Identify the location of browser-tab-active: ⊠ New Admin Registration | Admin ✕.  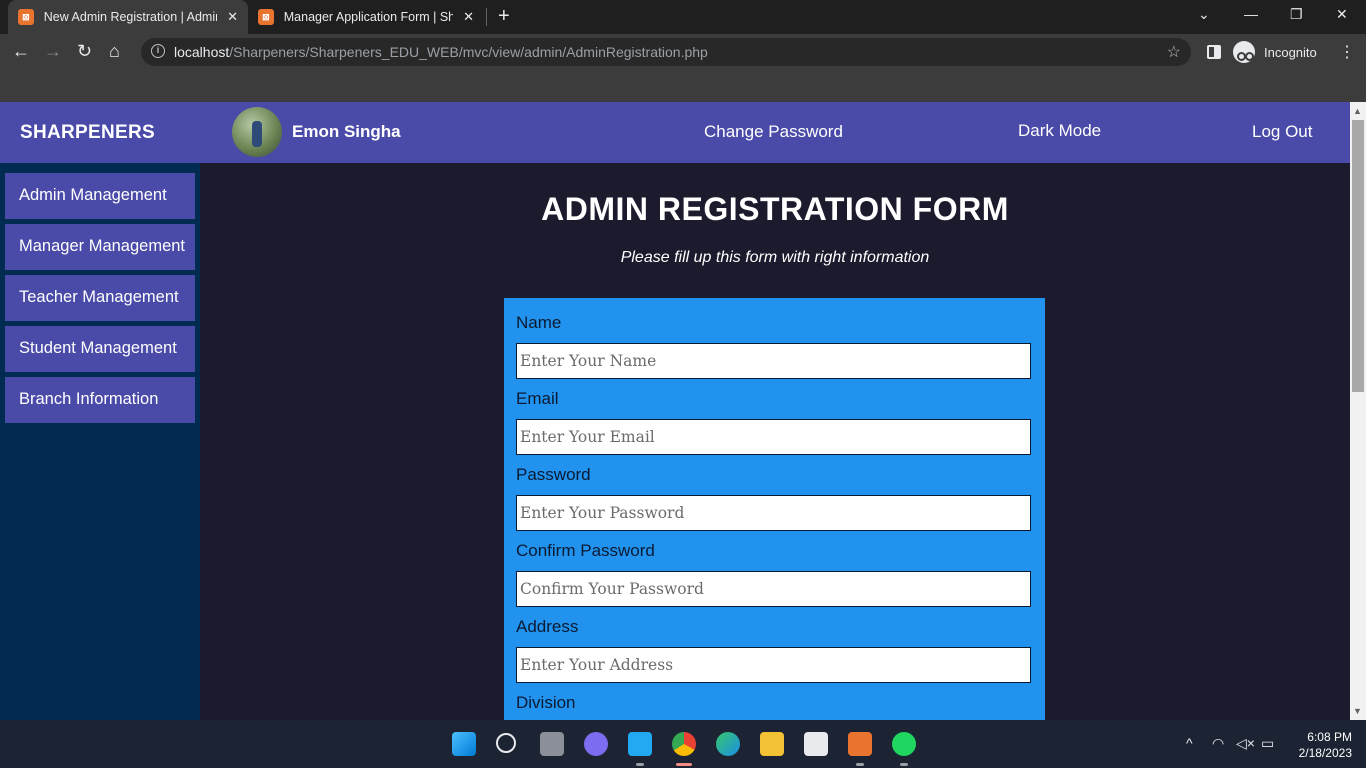
(128, 17).